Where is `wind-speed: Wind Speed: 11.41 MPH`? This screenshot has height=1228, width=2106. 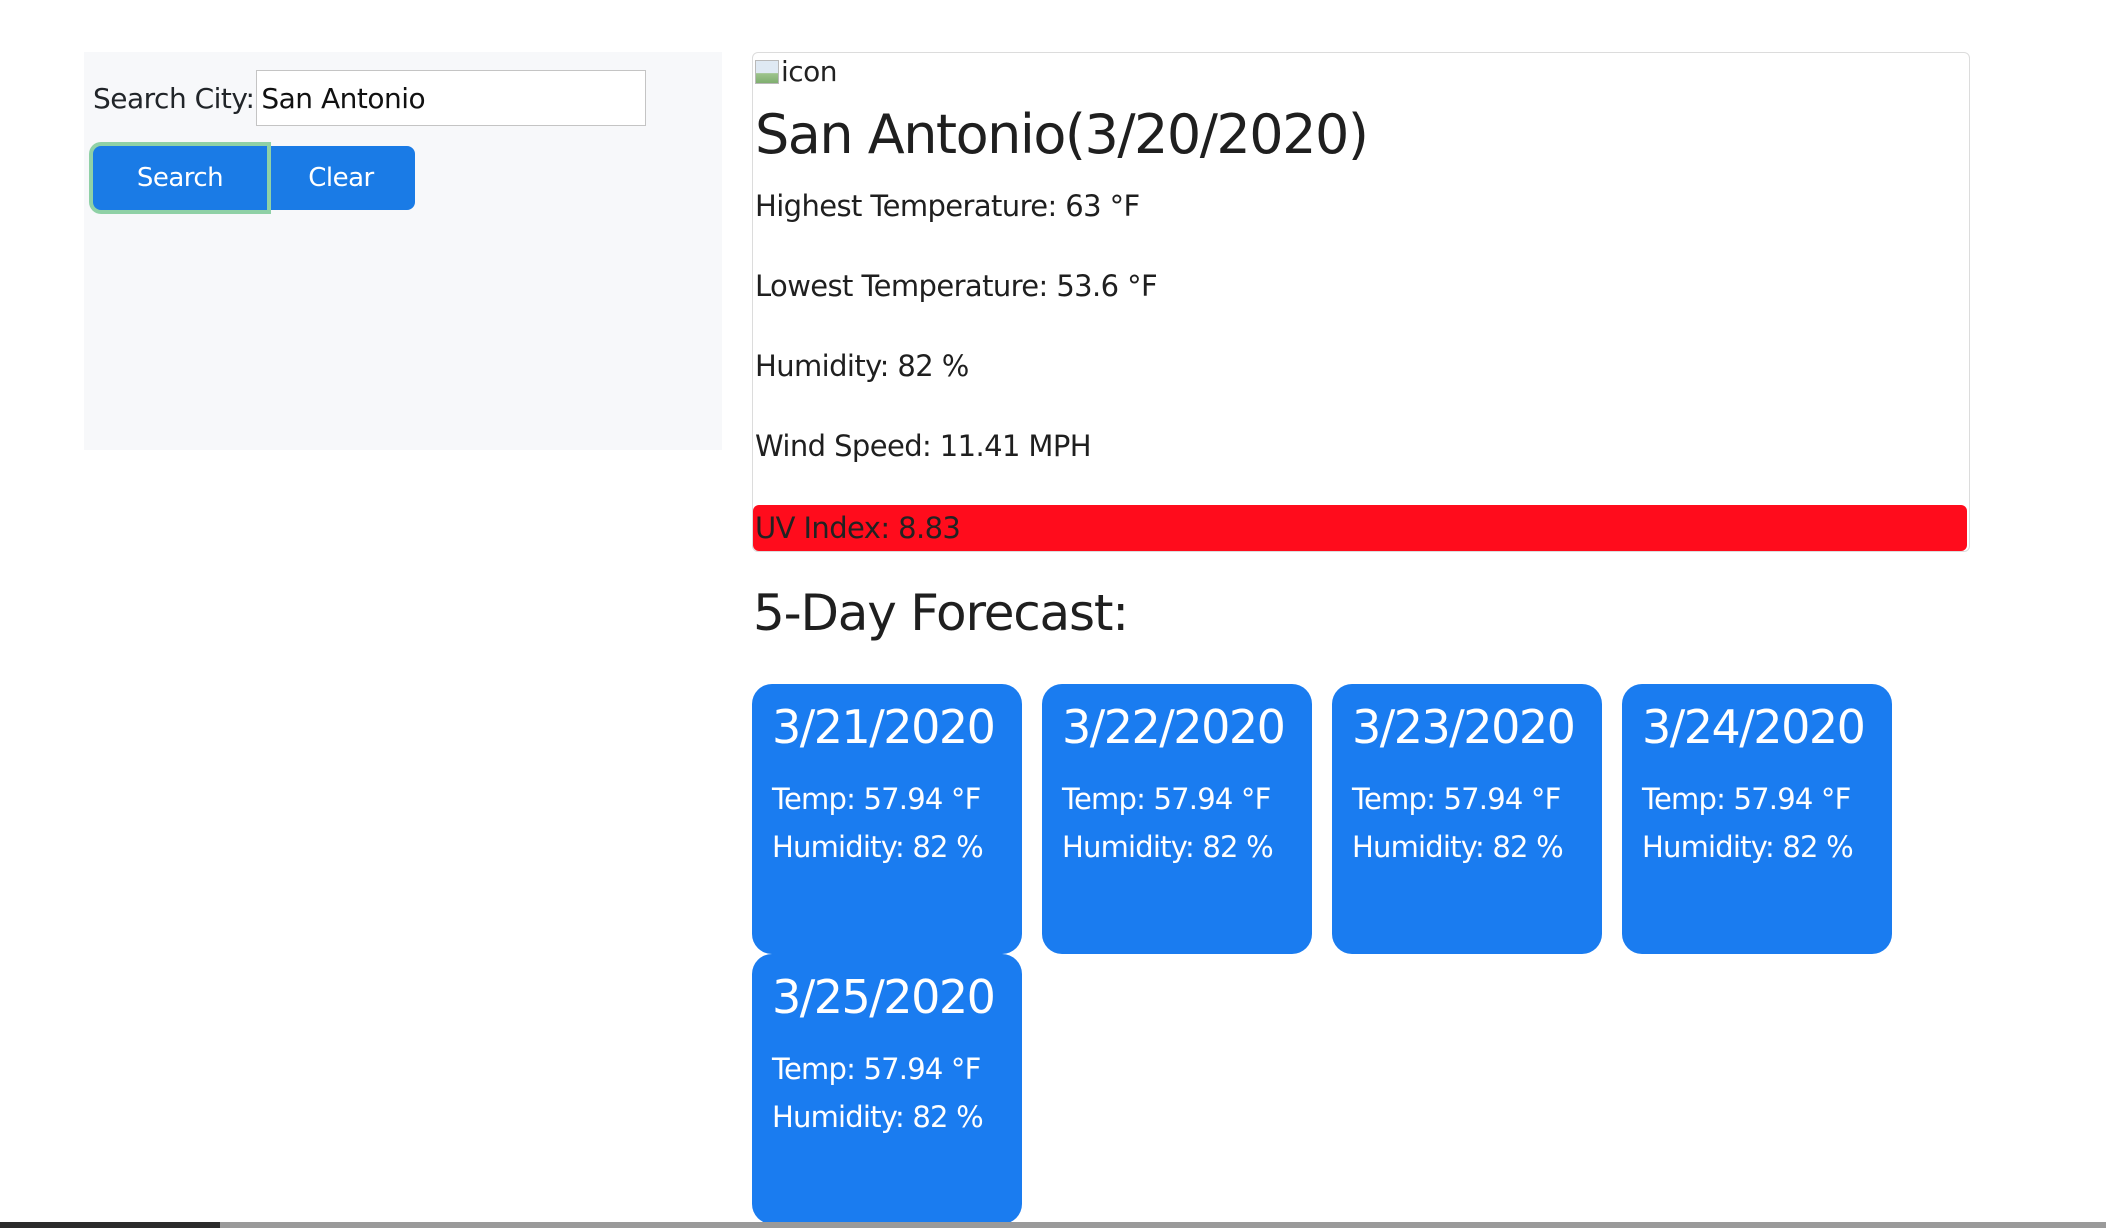 wind-speed: Wind Speed: 11.41 MPH is located at coordinates (923, 446).